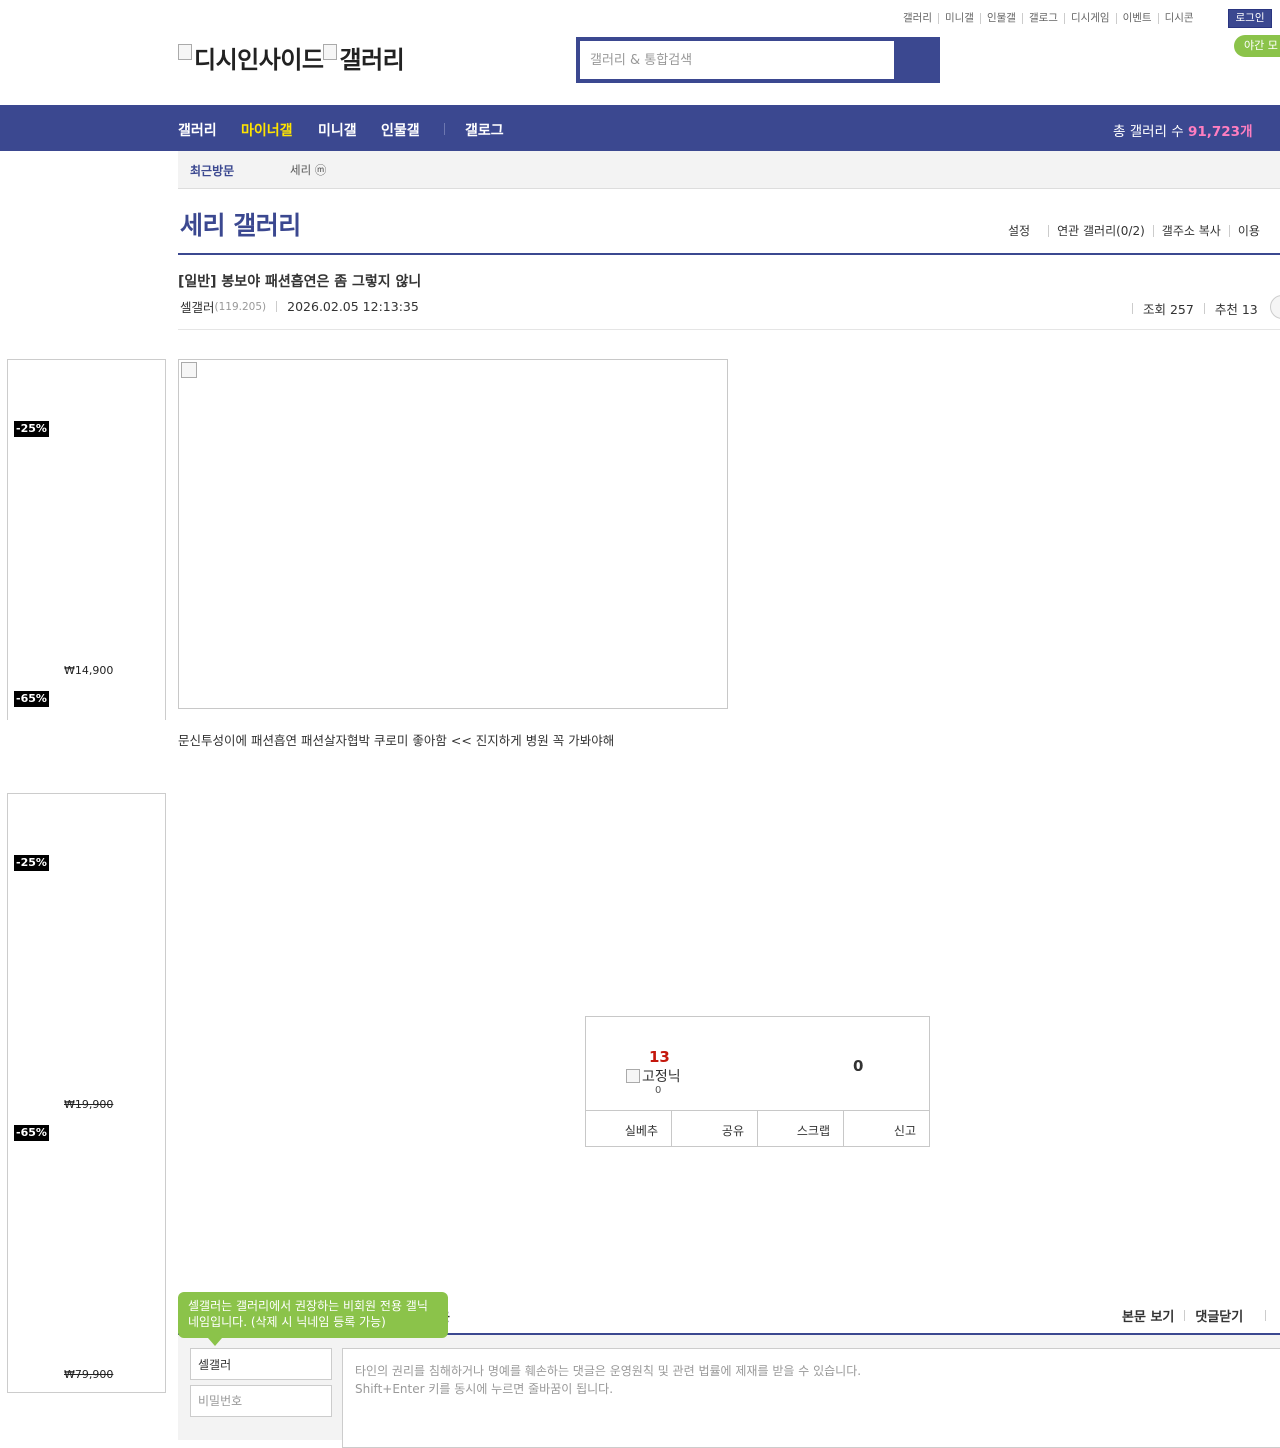 Image resolution: width=1280 pixels, height=1448 pixels. Describe the element at coordinates (640, 128) in the screenshot. I see `main-nav: 갤러리 마이너갤 미니갤 인물갤 갤로그 총 갤러리 수 91,723개` at that location.